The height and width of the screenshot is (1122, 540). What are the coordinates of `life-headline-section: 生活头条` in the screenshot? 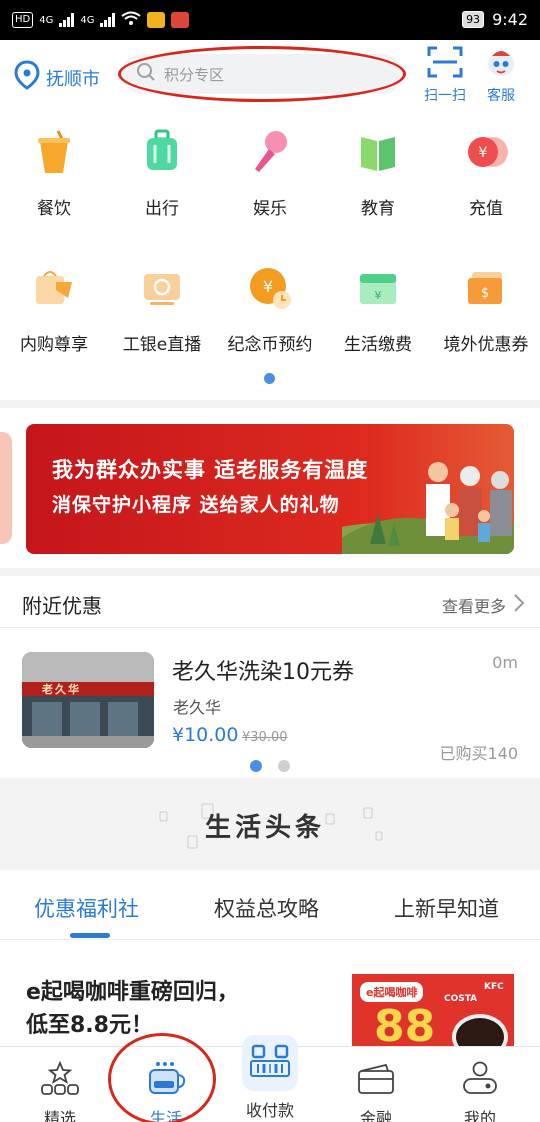 It's located at (270, 825).